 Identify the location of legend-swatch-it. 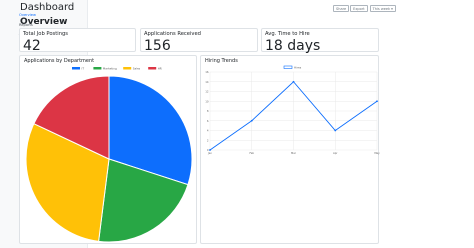
(76, 68).